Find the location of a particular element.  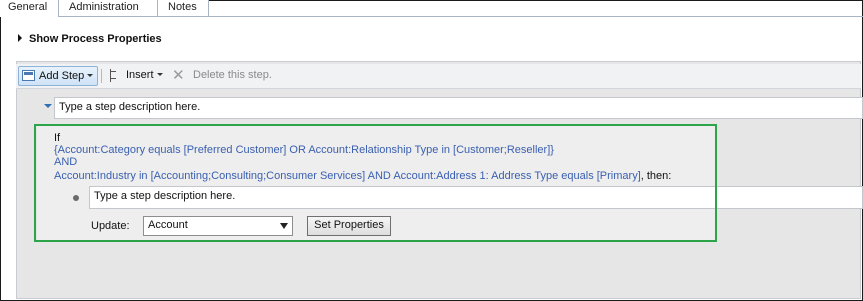

insert-label: Insert is located at coordinates (140, 75).